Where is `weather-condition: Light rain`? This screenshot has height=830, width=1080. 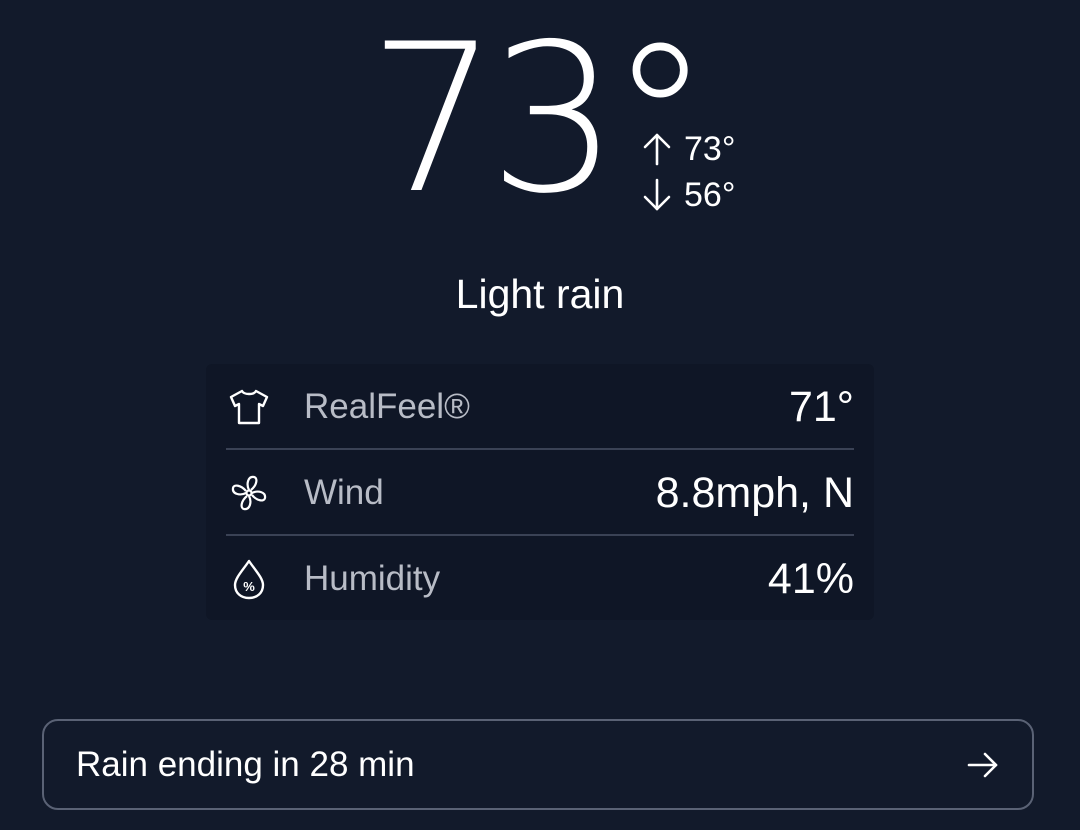
weather-condition: Light rain is located at coordinates (540, 294).